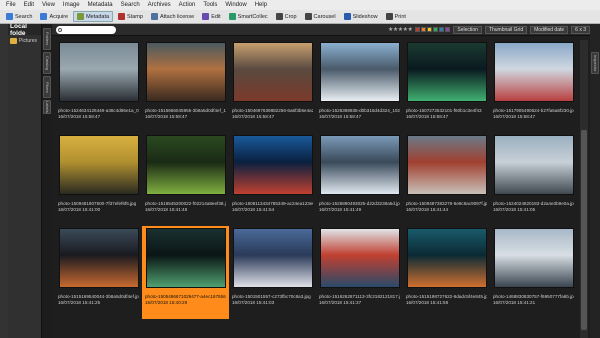 This screenshot has width=600, height=338. Describe the element at coordinates (400, 29) in the screenshot. I see `rating-filter: ★★★★★` at that location.